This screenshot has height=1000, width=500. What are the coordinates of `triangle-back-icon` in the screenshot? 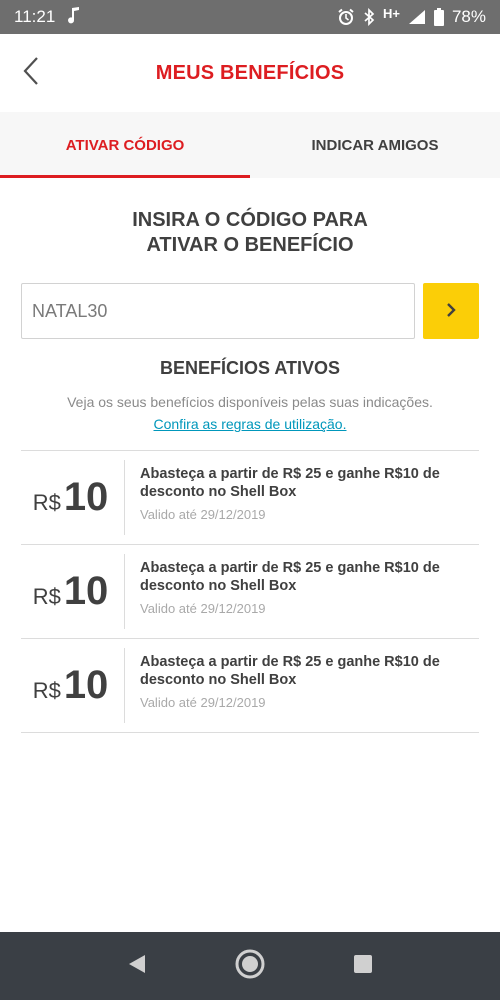 It's located at (137, 966).